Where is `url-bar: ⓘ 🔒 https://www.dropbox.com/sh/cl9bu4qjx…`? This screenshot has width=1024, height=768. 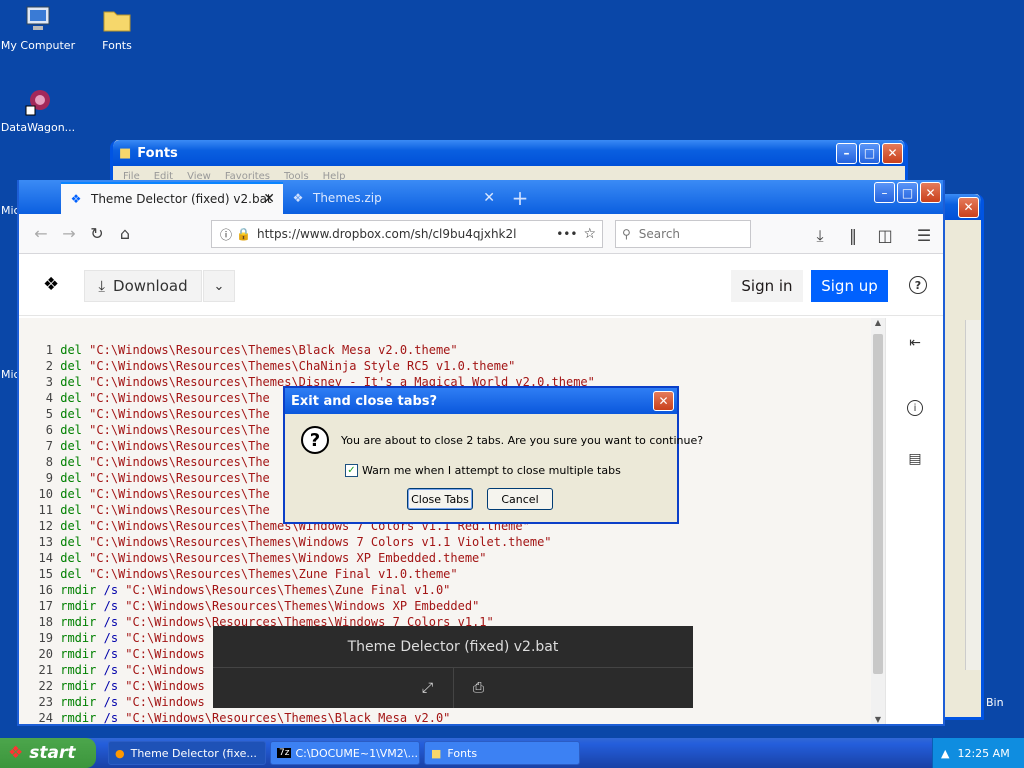
url-bar: ⓘ 🔒 https://www.dropbox.com/sh/cl9bu4qjx… is located at coordinates (407, 234).